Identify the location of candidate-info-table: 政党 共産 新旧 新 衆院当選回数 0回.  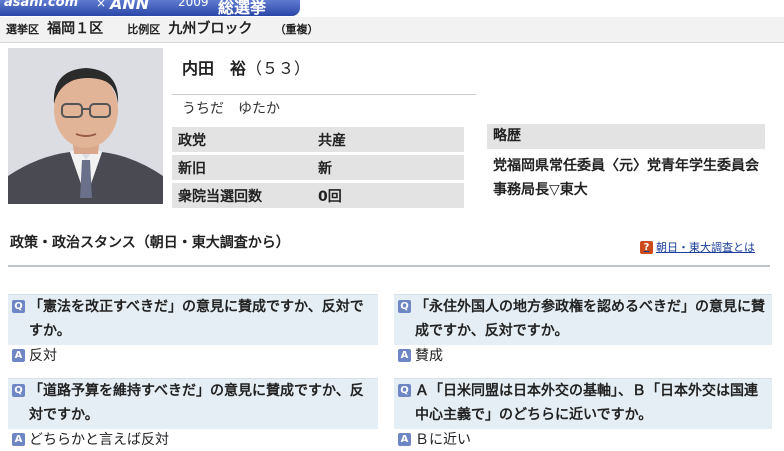
(318, 167).